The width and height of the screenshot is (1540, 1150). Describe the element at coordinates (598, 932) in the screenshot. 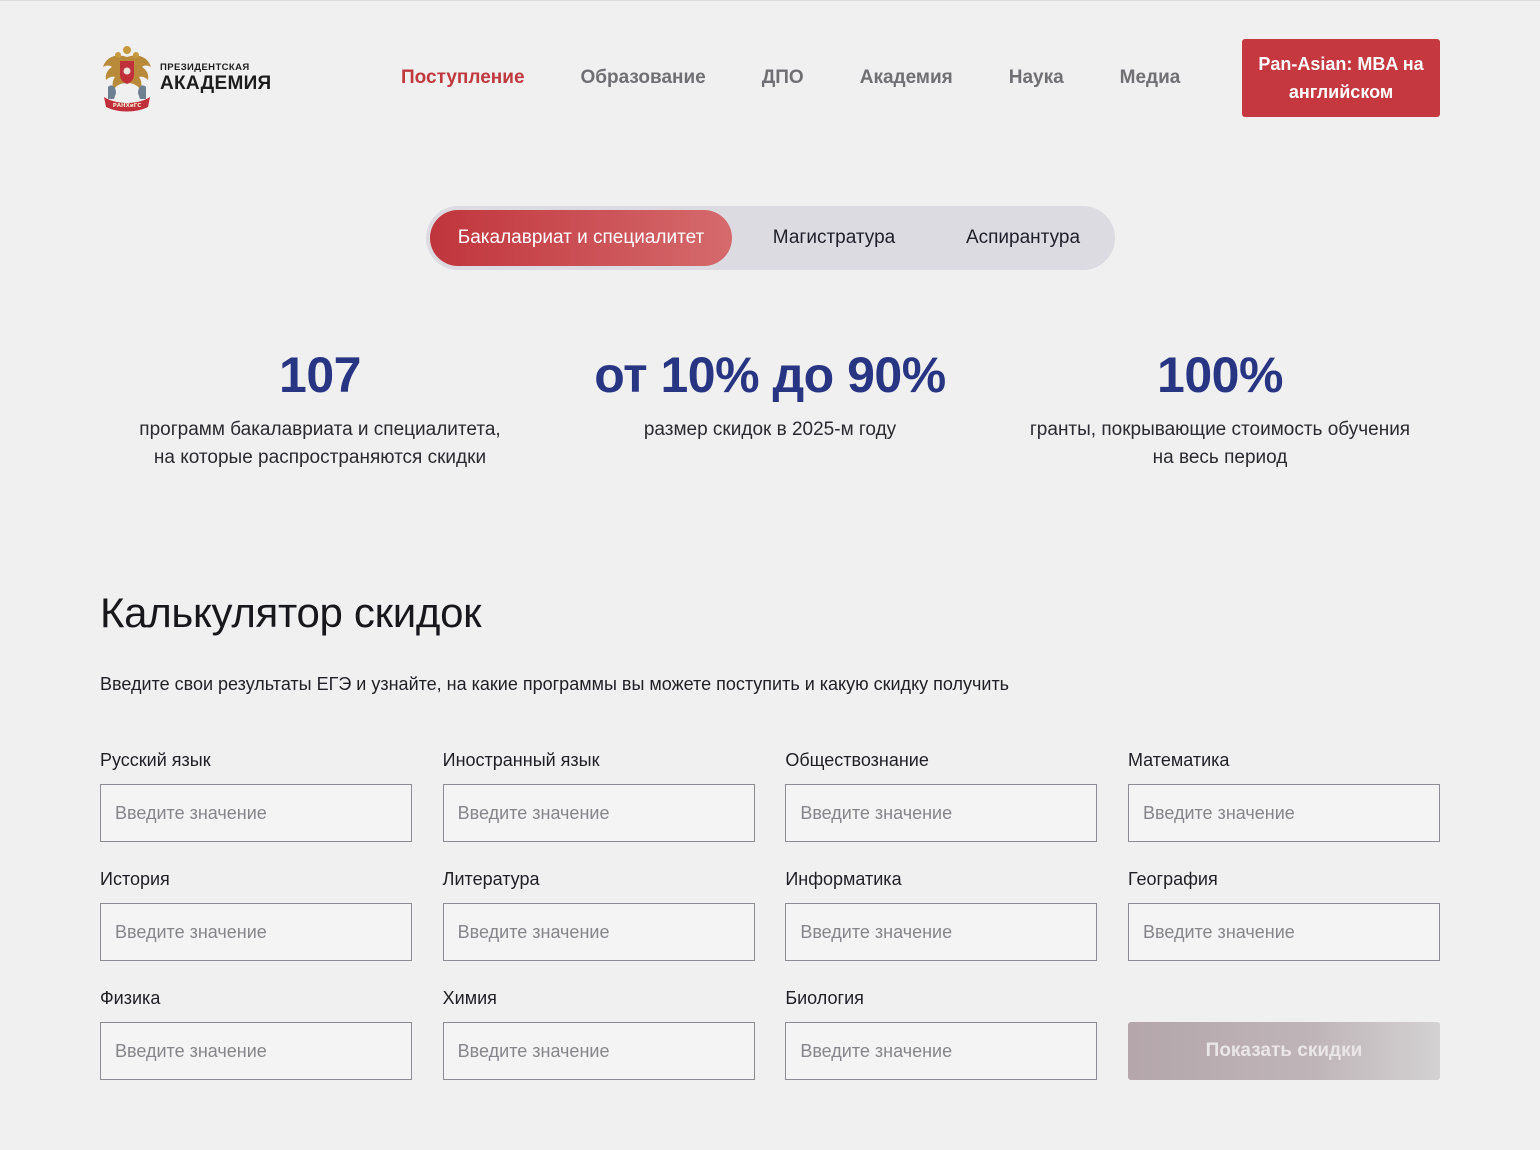

I see `literature-score-input` at that location.